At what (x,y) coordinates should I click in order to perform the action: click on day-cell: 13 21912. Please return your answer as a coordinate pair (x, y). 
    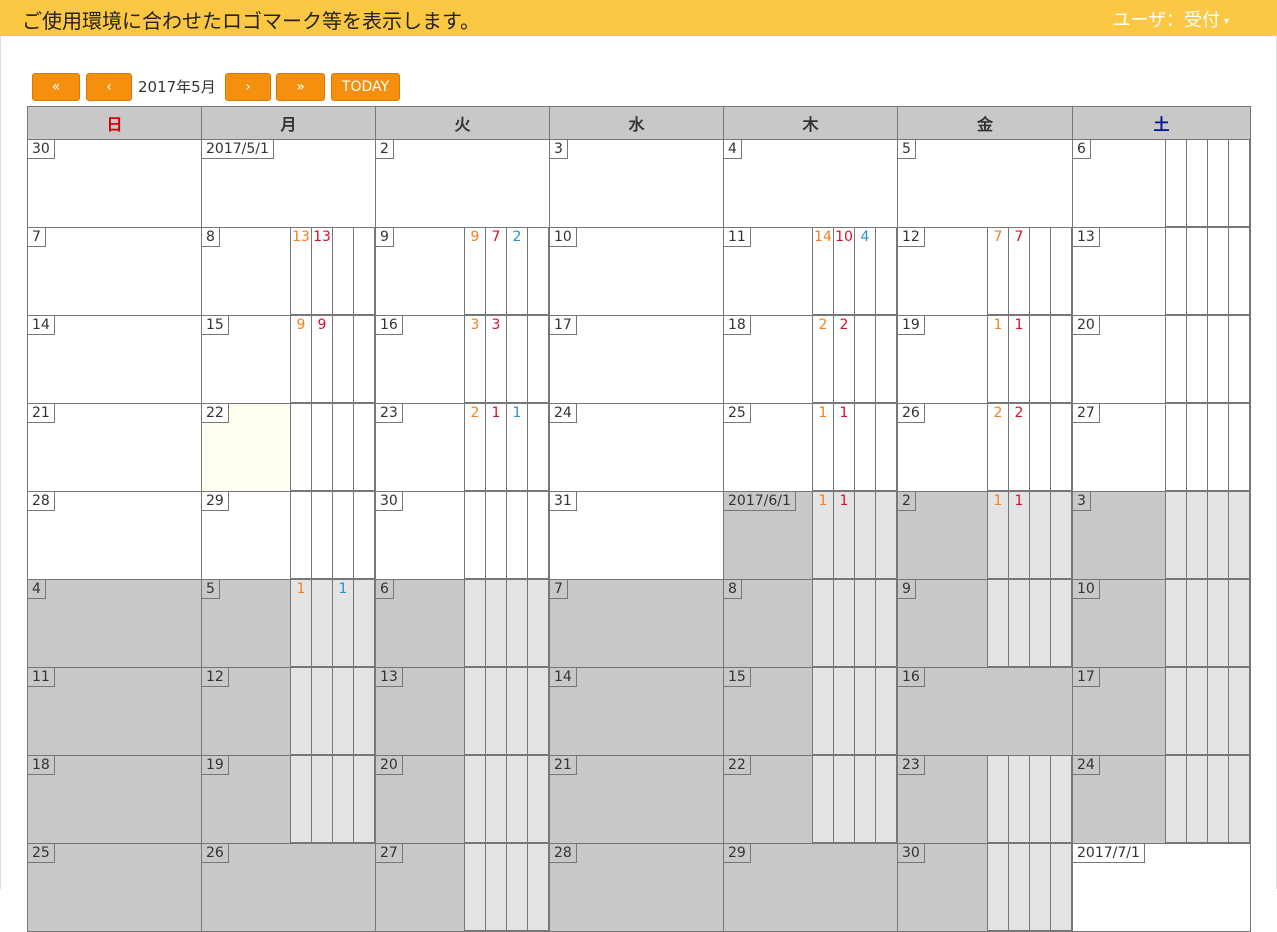
    Looking at the image, I should click on (1161, 271).